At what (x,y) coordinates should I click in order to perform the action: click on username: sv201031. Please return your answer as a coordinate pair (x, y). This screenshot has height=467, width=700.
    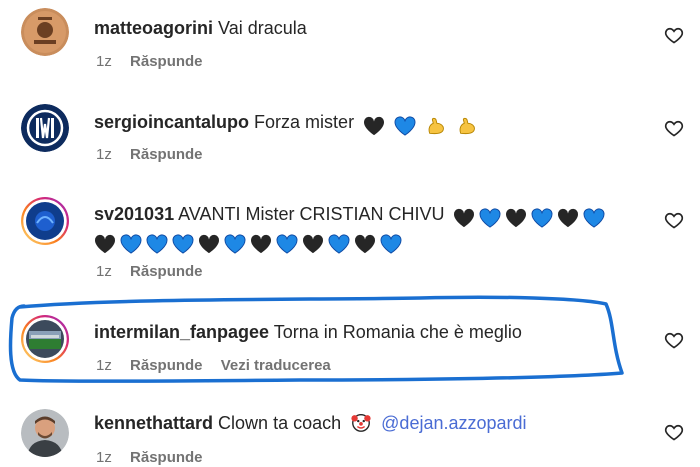
    Looking at the image, I should click on (134, 214).